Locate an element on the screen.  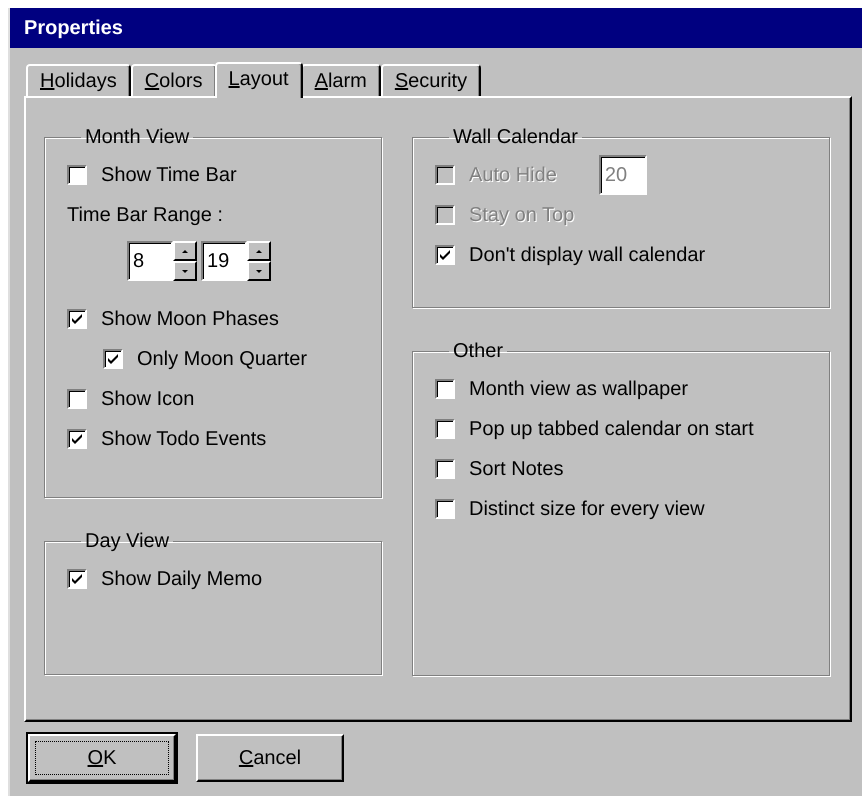
checkbox-label: Show Icon is located at coordinates (147, 399).